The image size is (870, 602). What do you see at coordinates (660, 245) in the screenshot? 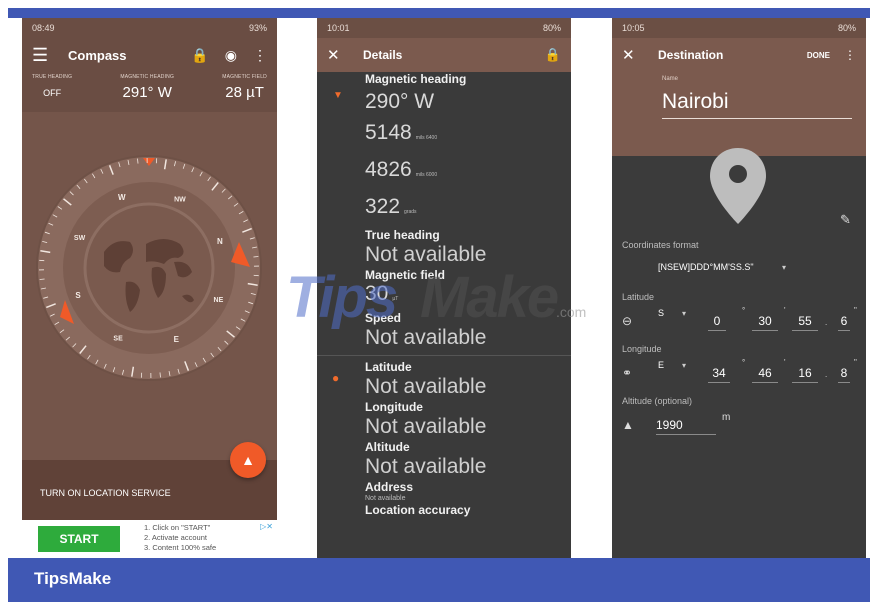
I see `coordinates-format-label: Coordinates format` at bounding box center [660, 245].